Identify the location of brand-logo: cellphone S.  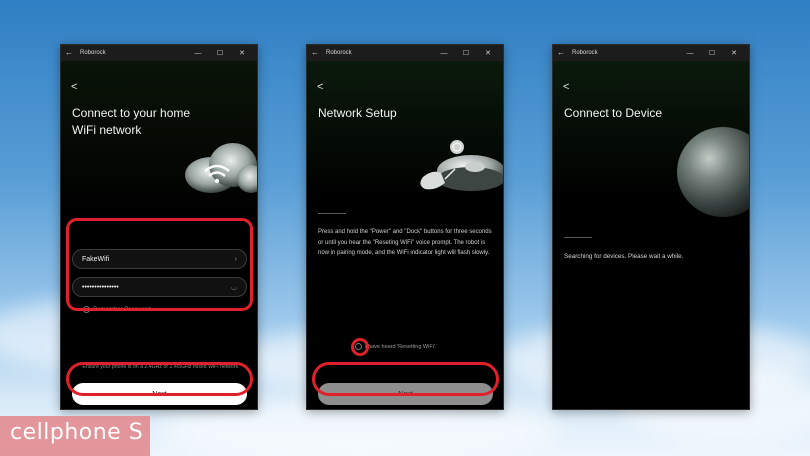
(75, 436).